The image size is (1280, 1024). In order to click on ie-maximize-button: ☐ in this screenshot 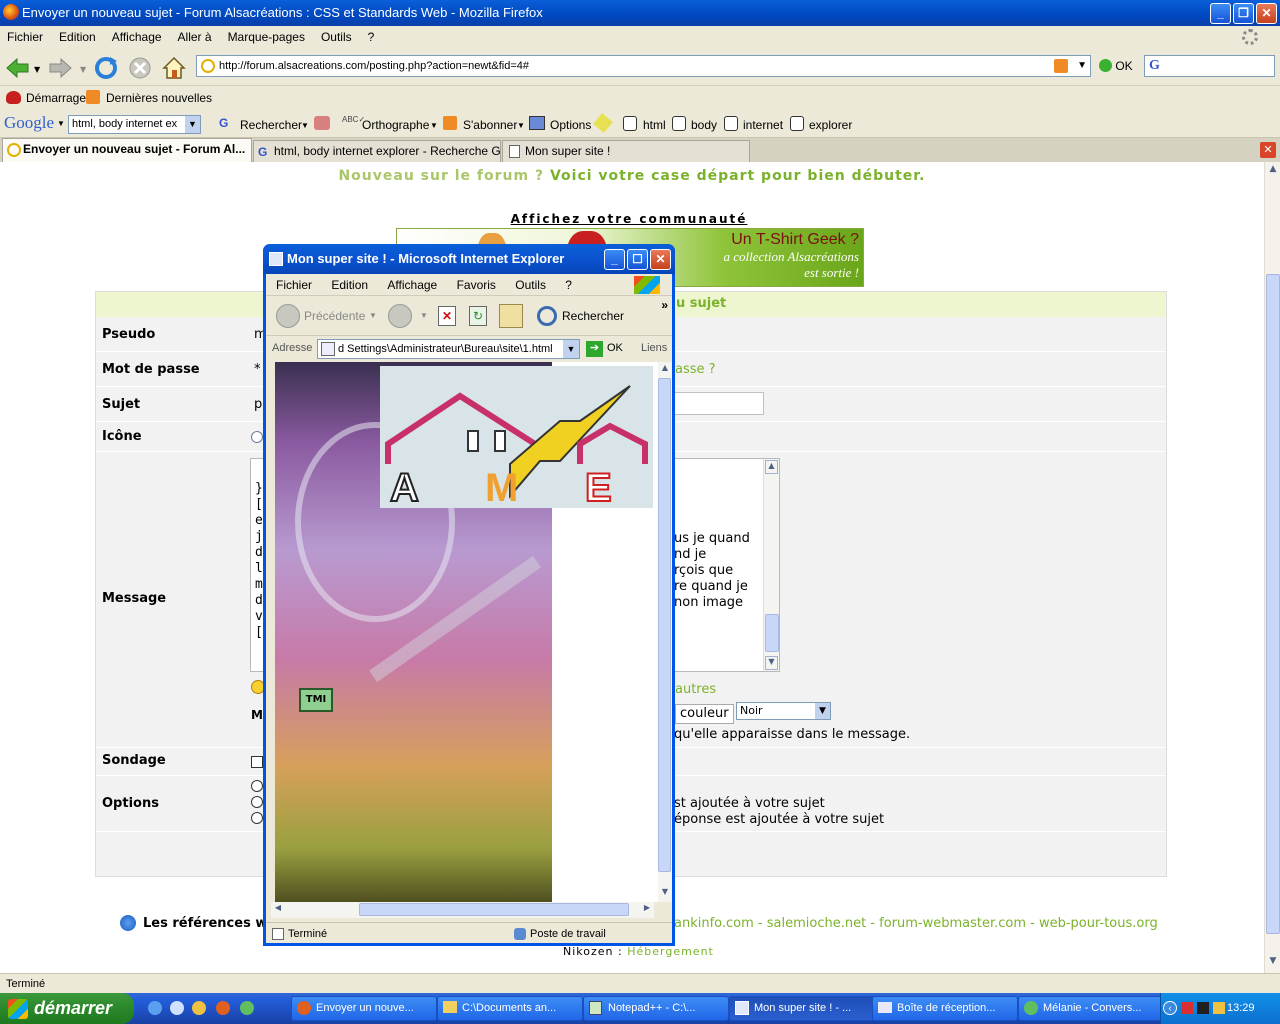, I will do `click(637, 259)`.